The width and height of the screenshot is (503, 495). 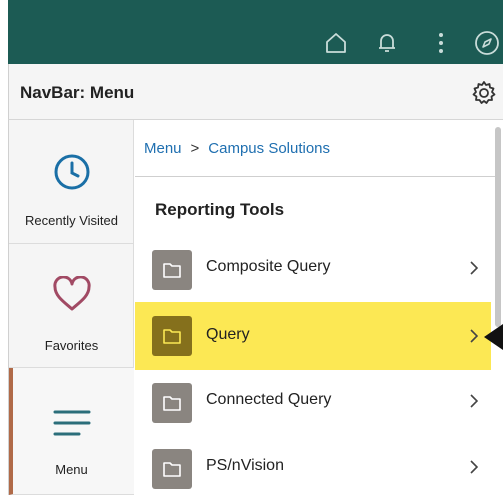 I want to click on home-icon, so click(x=336, y=43).